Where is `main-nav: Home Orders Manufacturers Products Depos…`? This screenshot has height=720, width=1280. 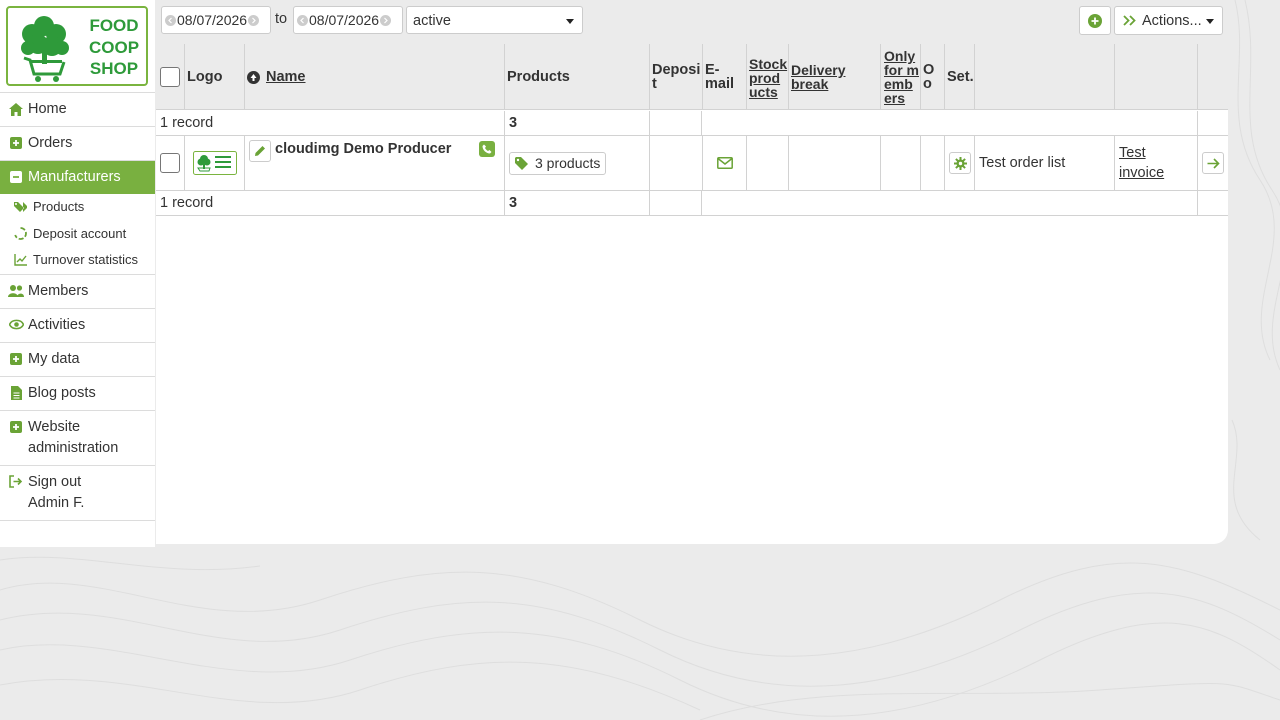
main-nav: Home Orders Manufacturers Products Depos… is located at coordinates (77, 306).